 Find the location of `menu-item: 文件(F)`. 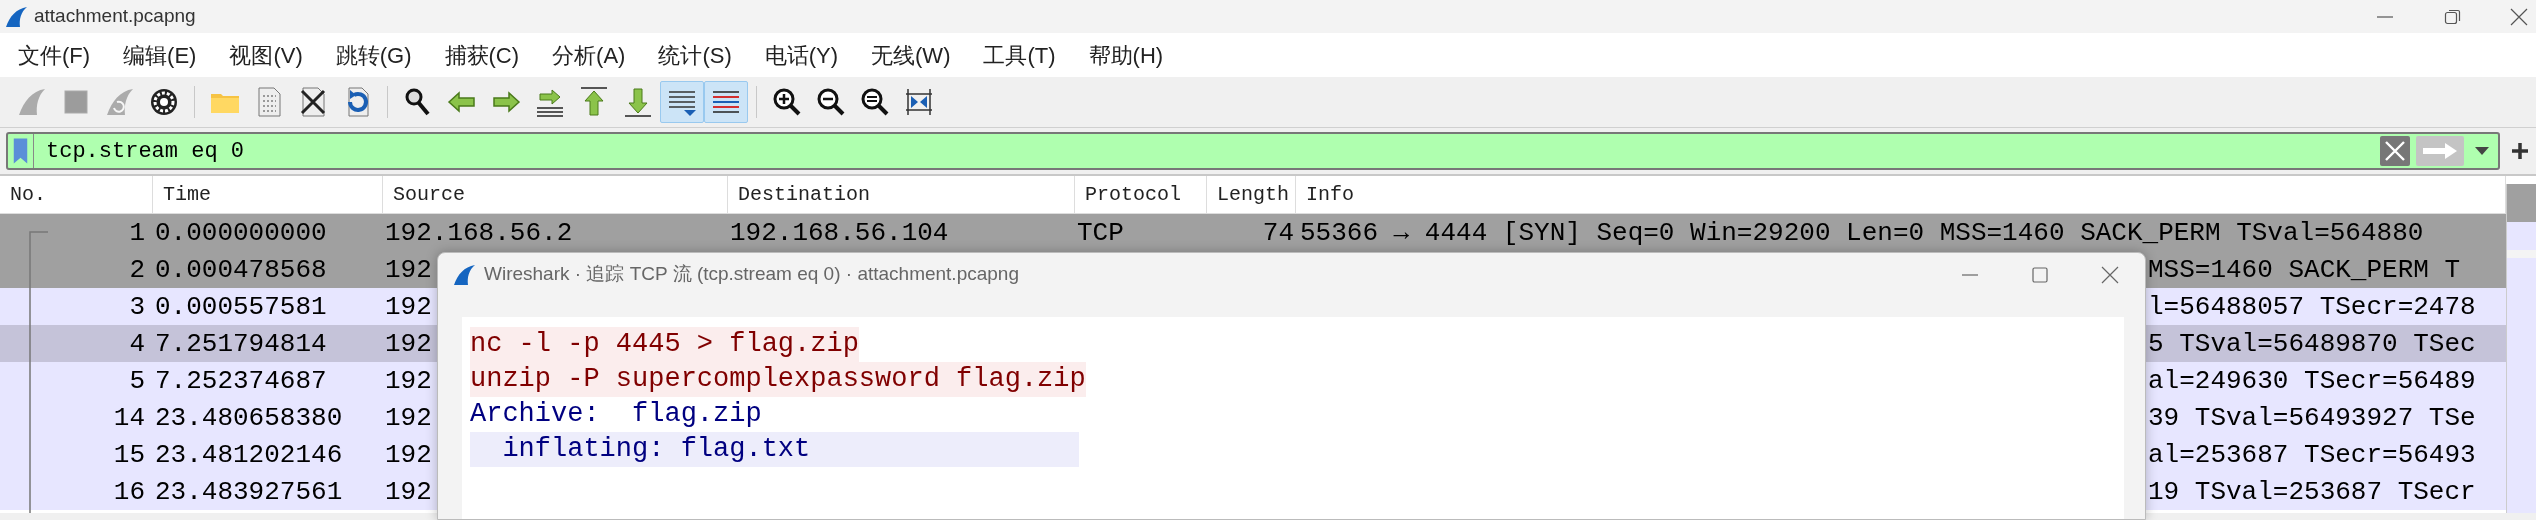

menu-item: 文件(F) is located at coordinates (54, 55).